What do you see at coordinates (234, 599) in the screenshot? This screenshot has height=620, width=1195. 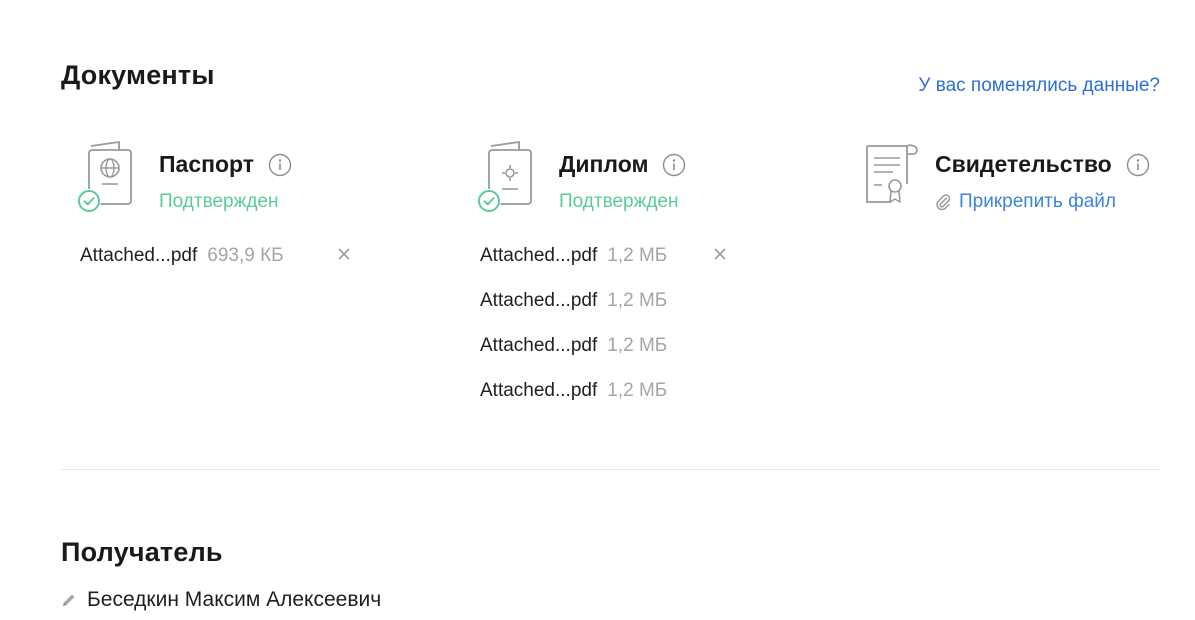 I see `recipient-name: Беседкин Максим Алексеевич` at bounding box center [234, 599].